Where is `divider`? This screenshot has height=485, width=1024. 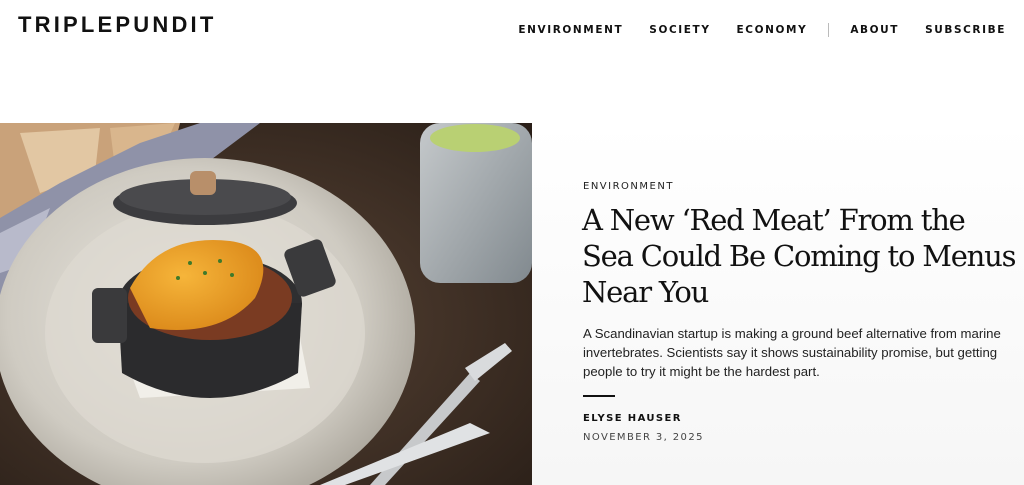 divider is located at coordinates (599, 396).